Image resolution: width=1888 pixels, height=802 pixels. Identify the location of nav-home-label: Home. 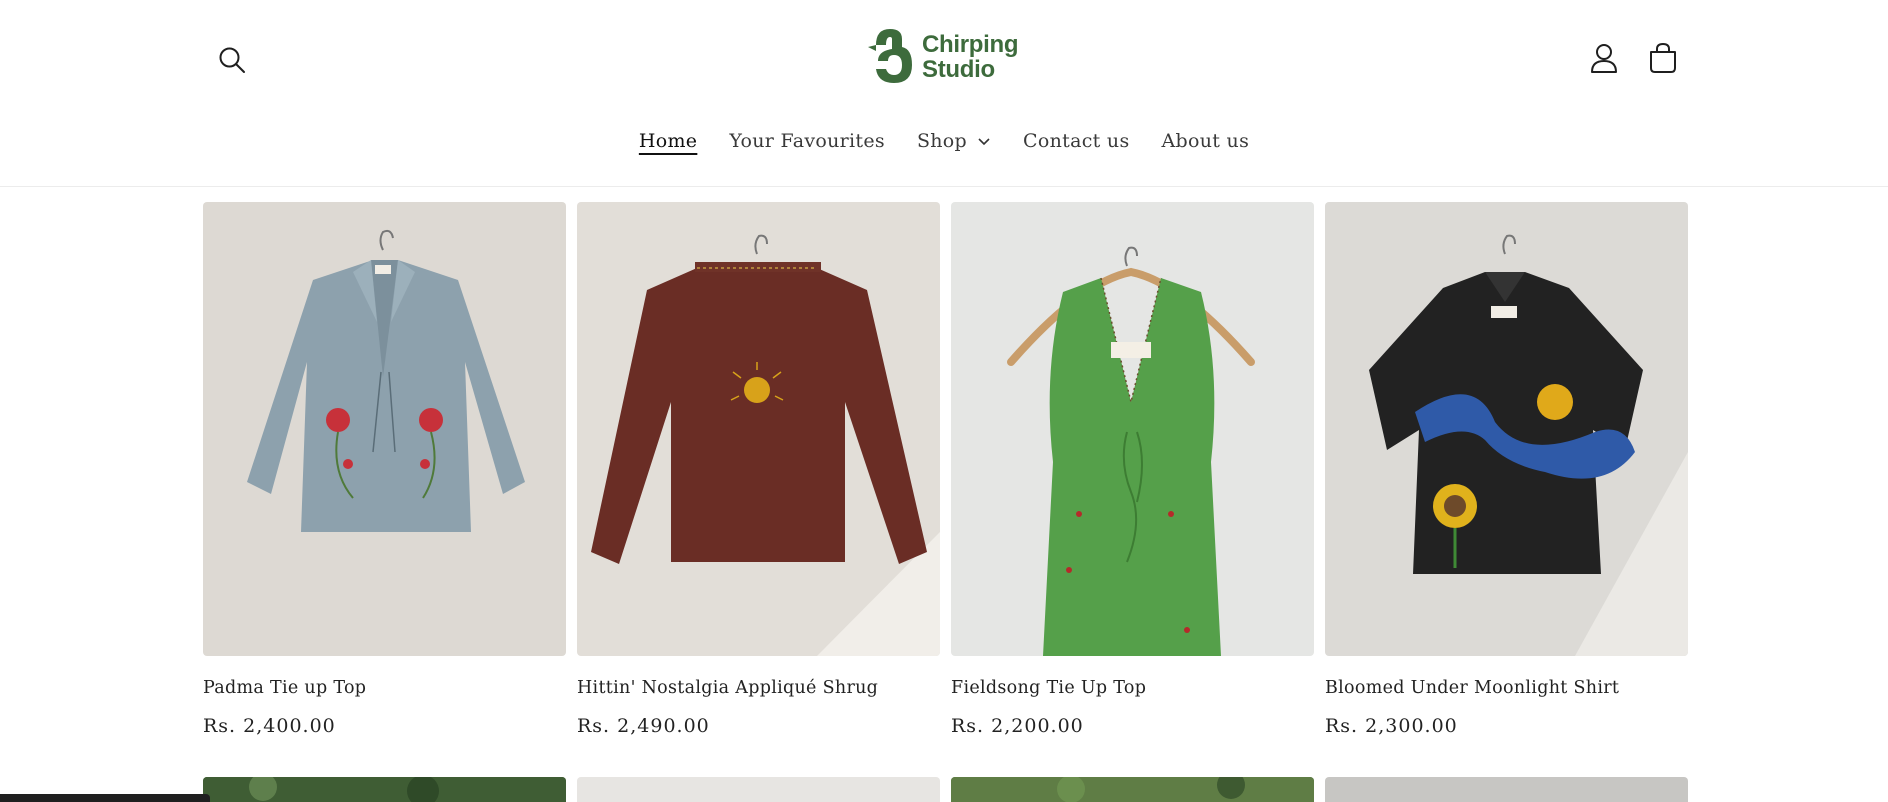
(668, 141).